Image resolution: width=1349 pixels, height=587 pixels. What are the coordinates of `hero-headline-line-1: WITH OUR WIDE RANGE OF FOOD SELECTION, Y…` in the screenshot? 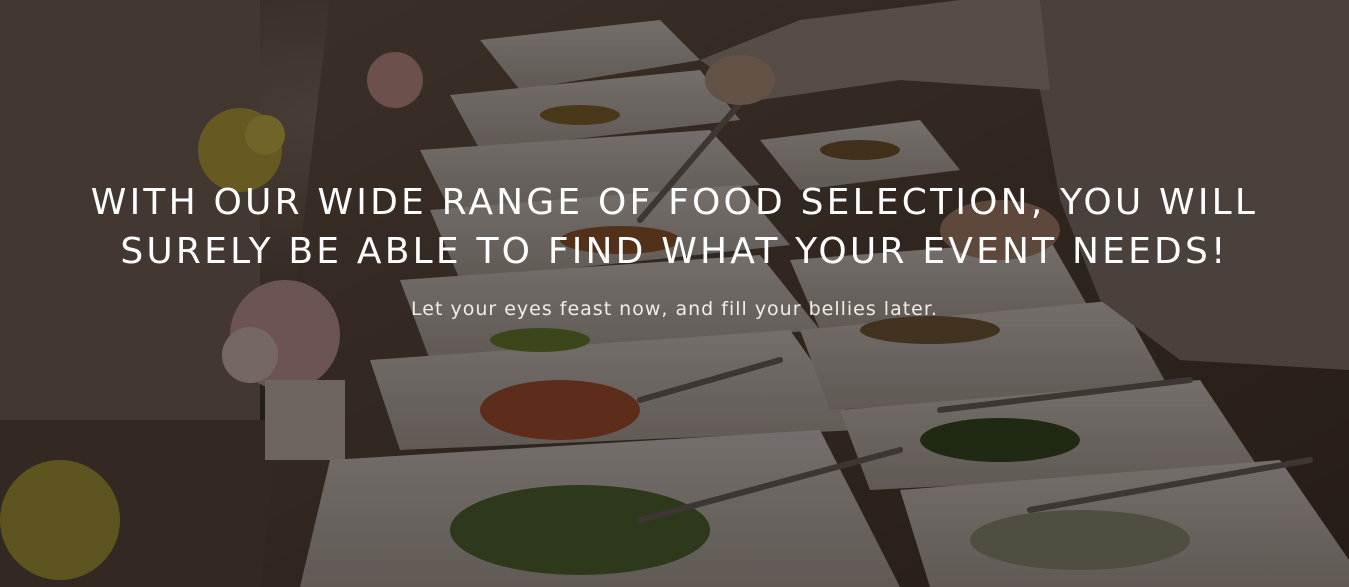 It's located at (674, 202).